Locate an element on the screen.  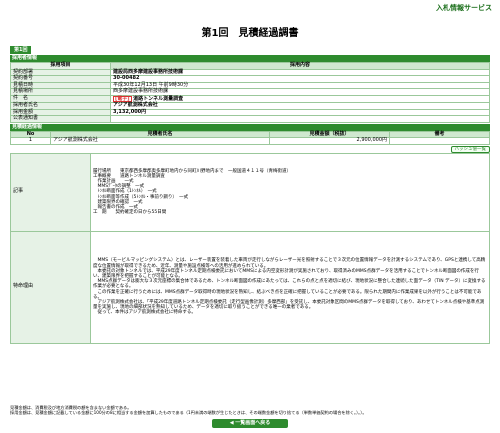
award-row-value: 3,132,000円 is located at coordinates (130, 111).